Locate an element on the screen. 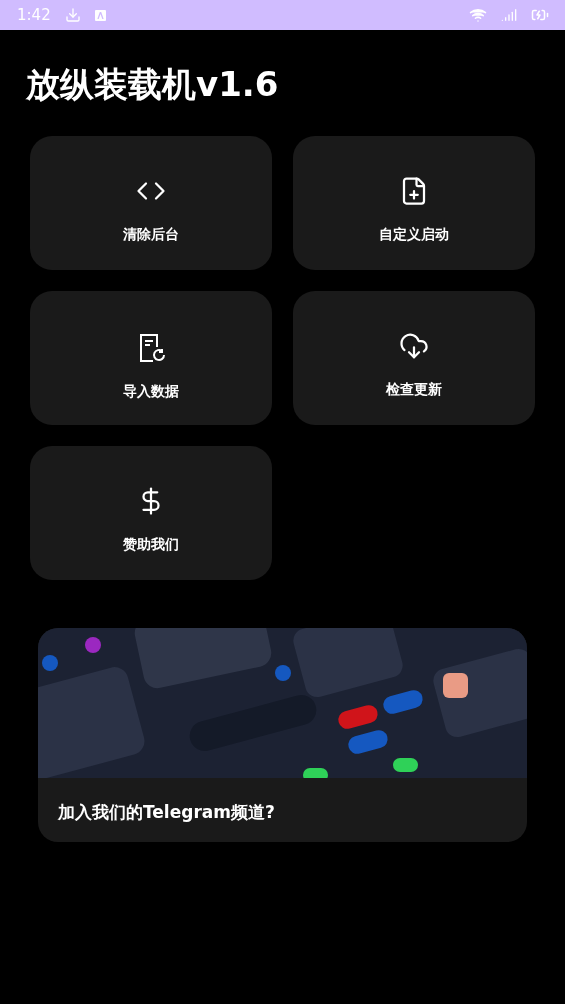 This screenshot has height=1004, width=565. banner-caption: 加入我们的Telegram频道? is located at coordinates (167, 812).